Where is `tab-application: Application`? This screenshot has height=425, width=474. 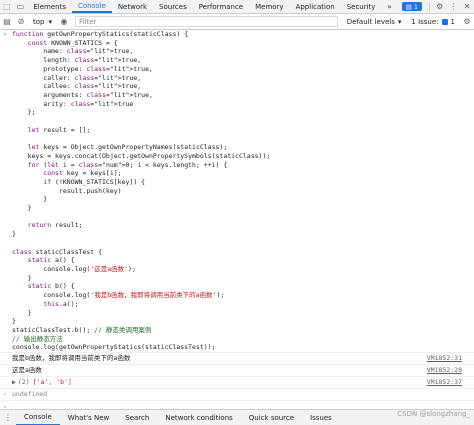 tab-application: Application is located at coordinates (315, 6).